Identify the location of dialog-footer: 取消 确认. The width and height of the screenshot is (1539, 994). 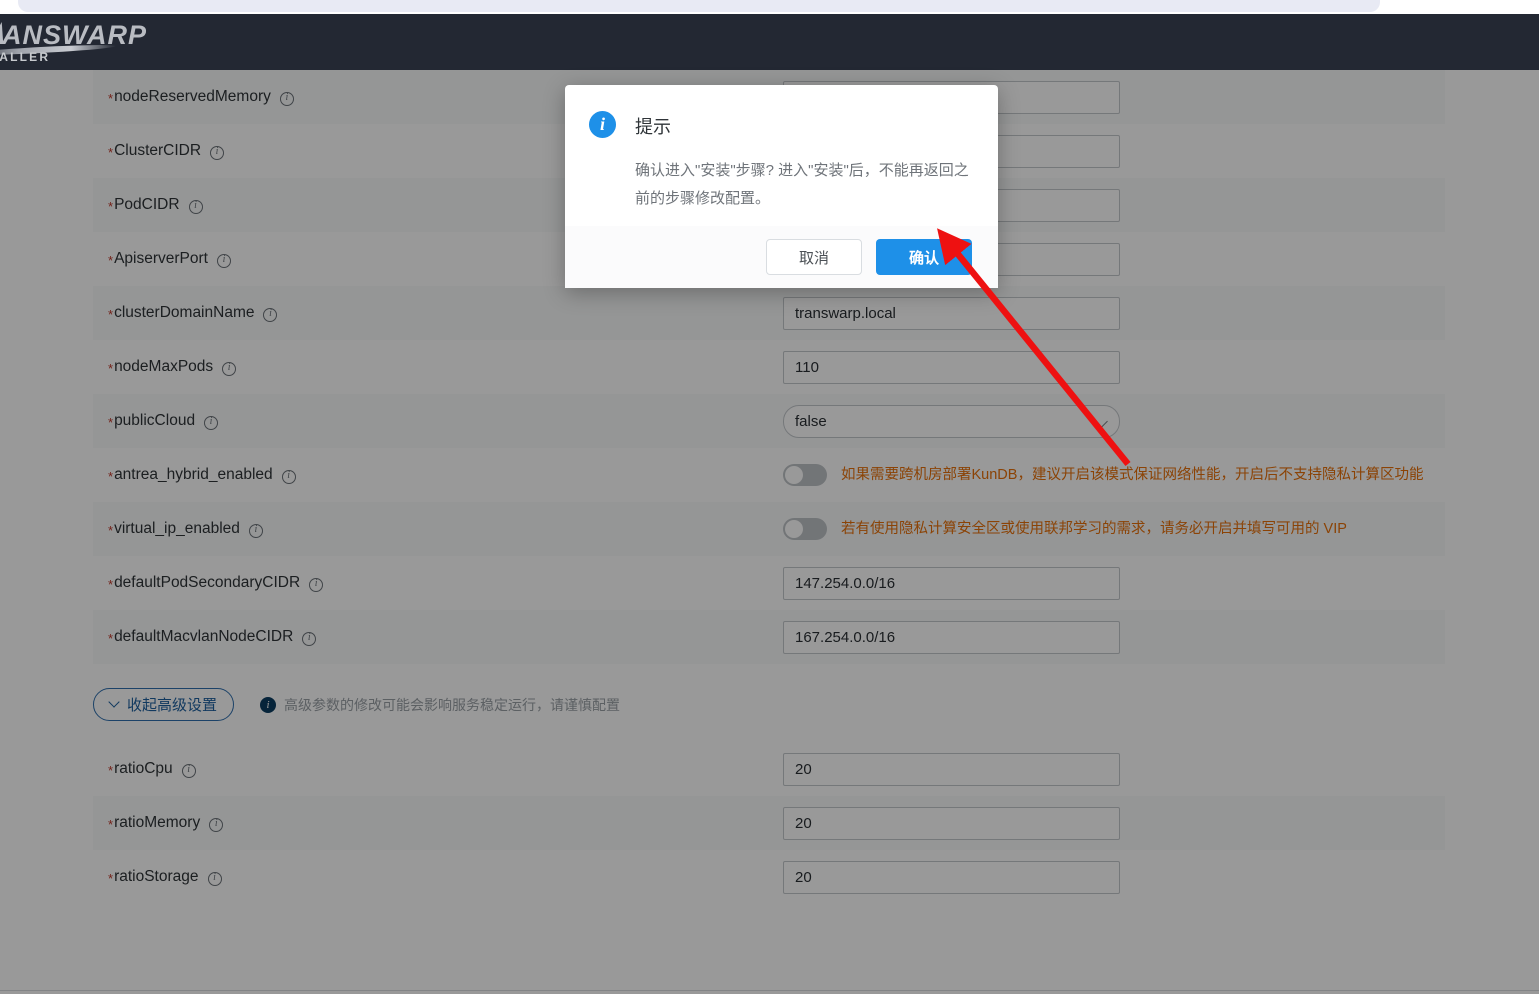
(781, 257).